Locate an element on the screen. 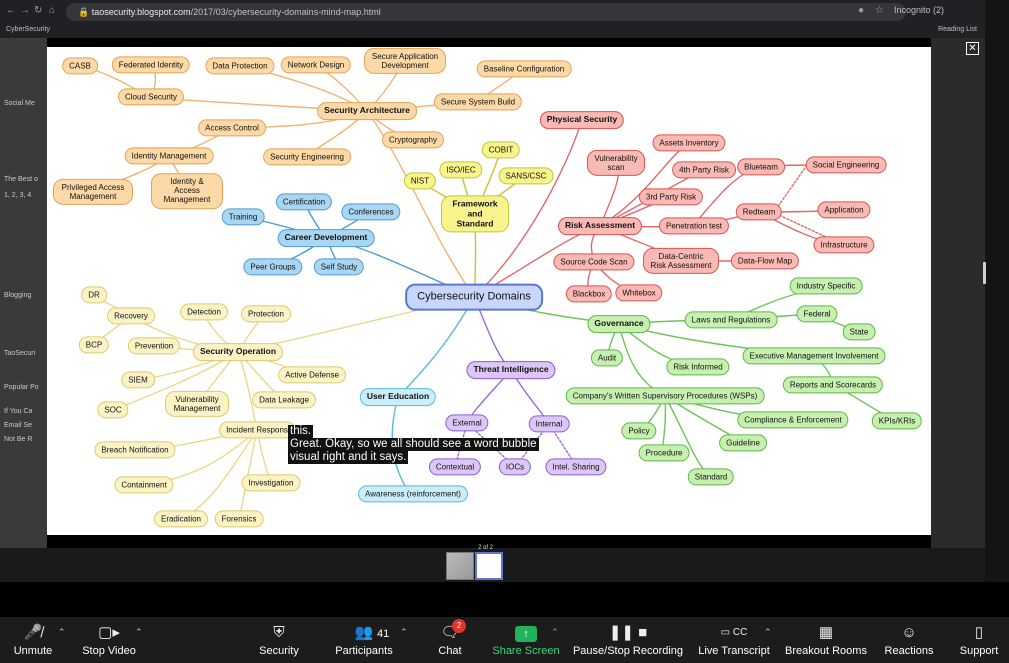  reload-icon: ↻ is located at coordinates (38, 10).